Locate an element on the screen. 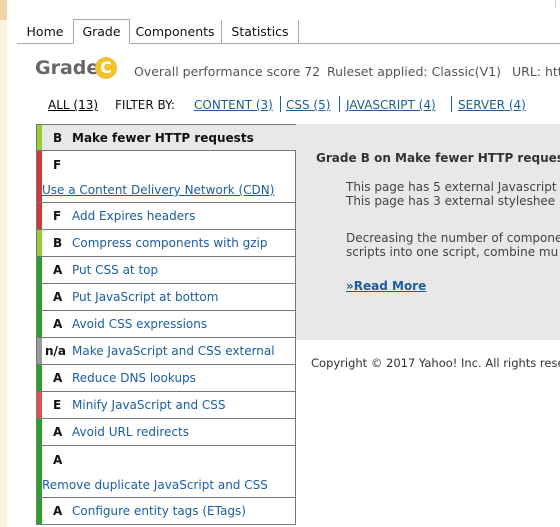 This screenshot has width=560, height=527. filter-javascript-link: JAVASCRIPT (4) is located at coordinates (391, 105).